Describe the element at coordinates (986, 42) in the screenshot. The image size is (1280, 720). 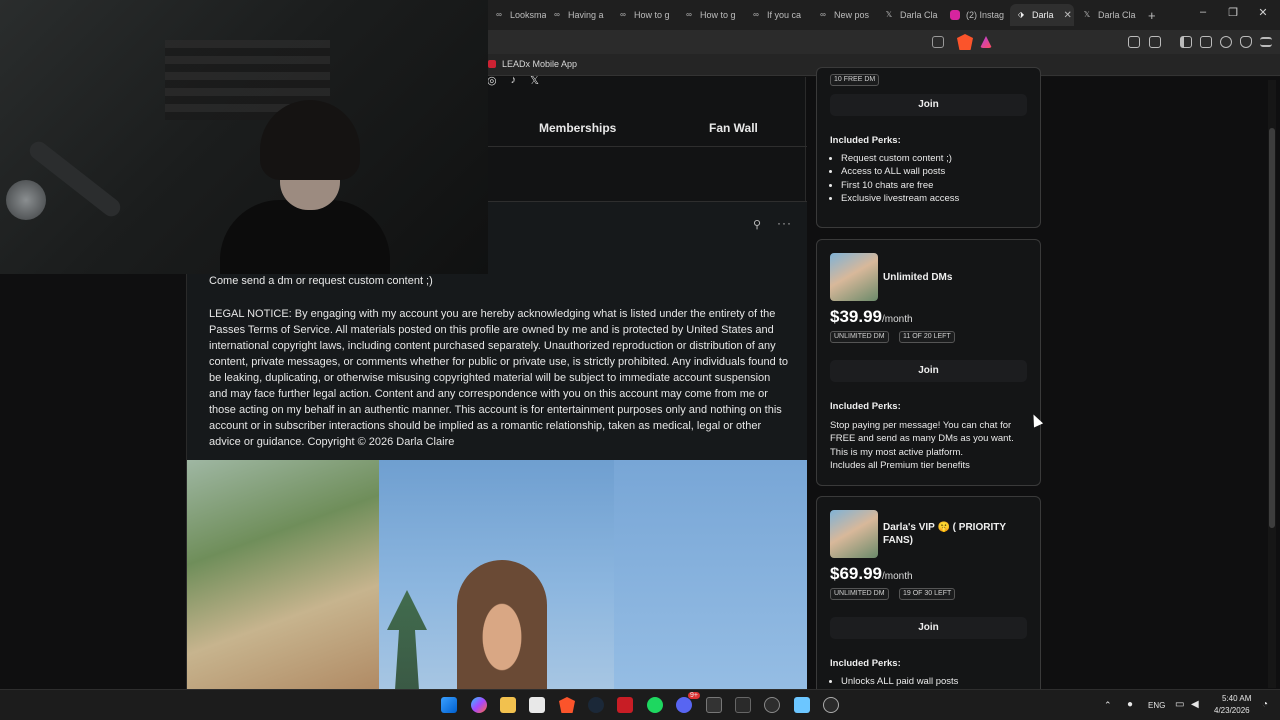
I see `brave-rewards-icon` at that location.